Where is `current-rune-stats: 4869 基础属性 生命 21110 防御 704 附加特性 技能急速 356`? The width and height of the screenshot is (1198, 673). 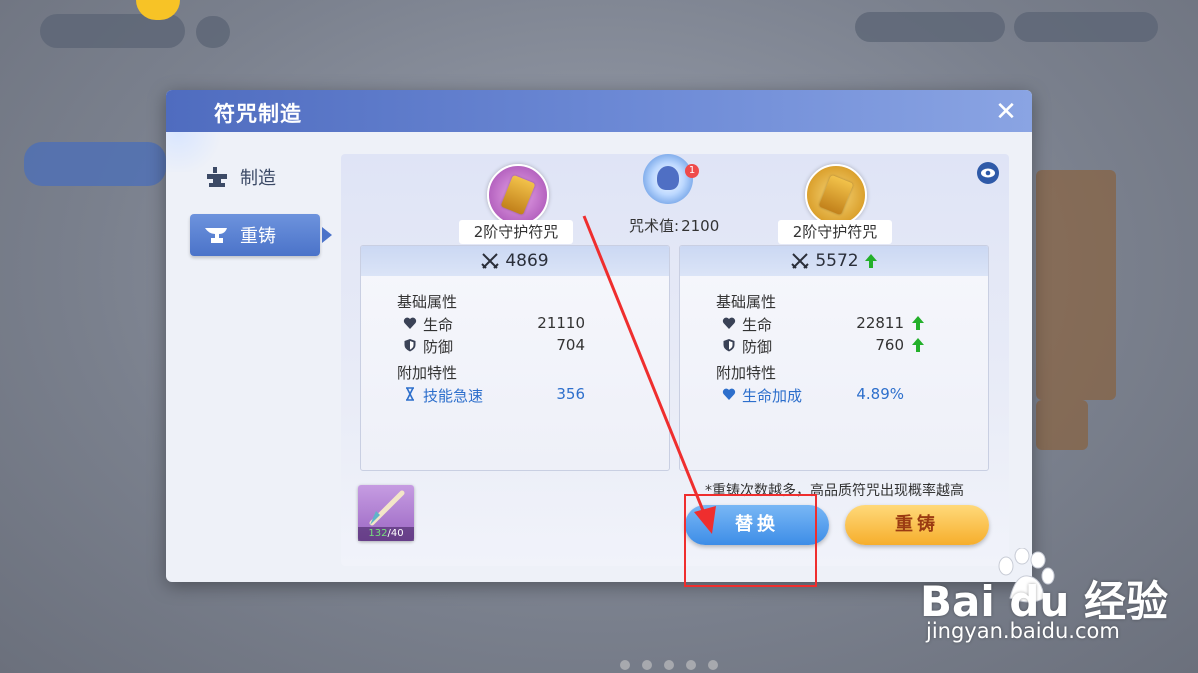
current-rune-stats: 4869 基础属性 生命 21110 防御 704 附加特性 技能急速 356 is located at coordinates (515, 358).